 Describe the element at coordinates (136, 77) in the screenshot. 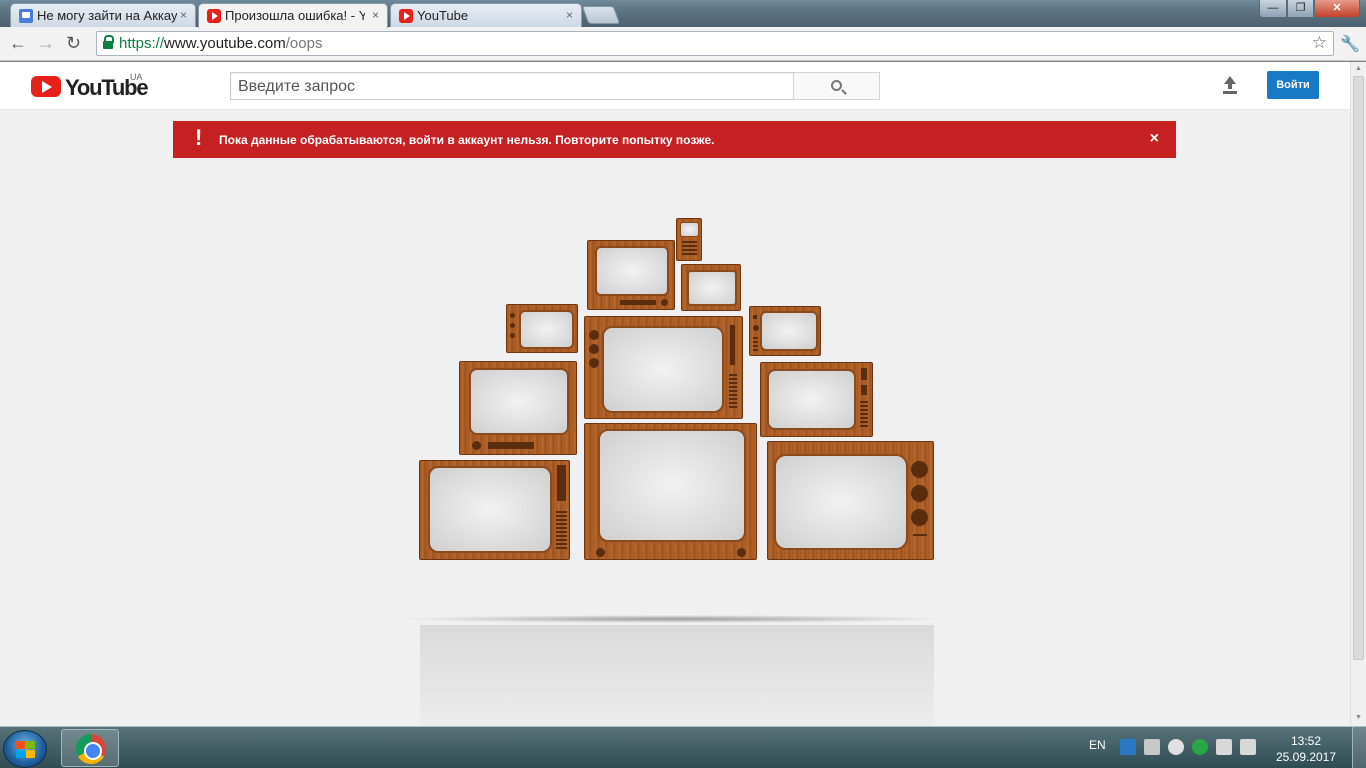

I see `country-code: UA` at that location.